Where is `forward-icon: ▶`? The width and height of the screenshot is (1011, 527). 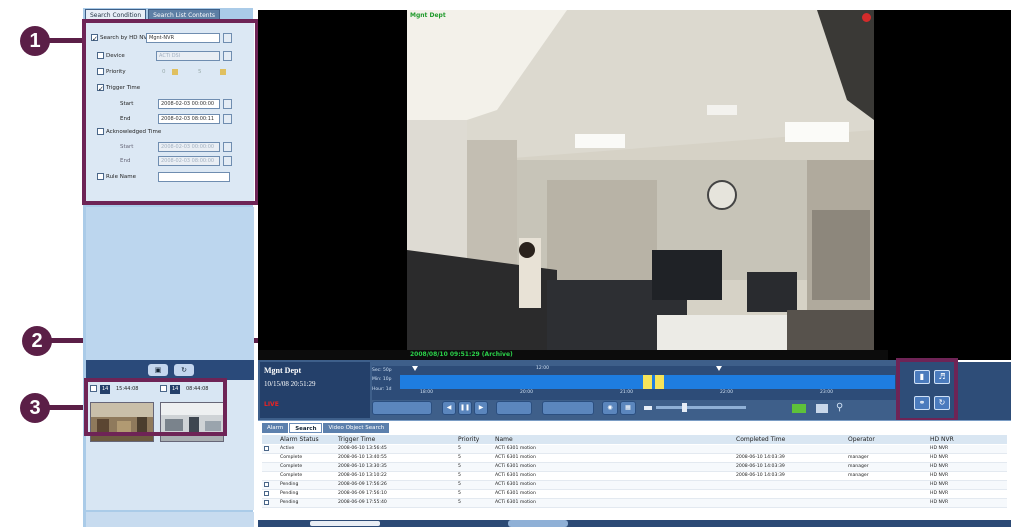 forward-icon: ▶ is located at coordinates (481, 408).